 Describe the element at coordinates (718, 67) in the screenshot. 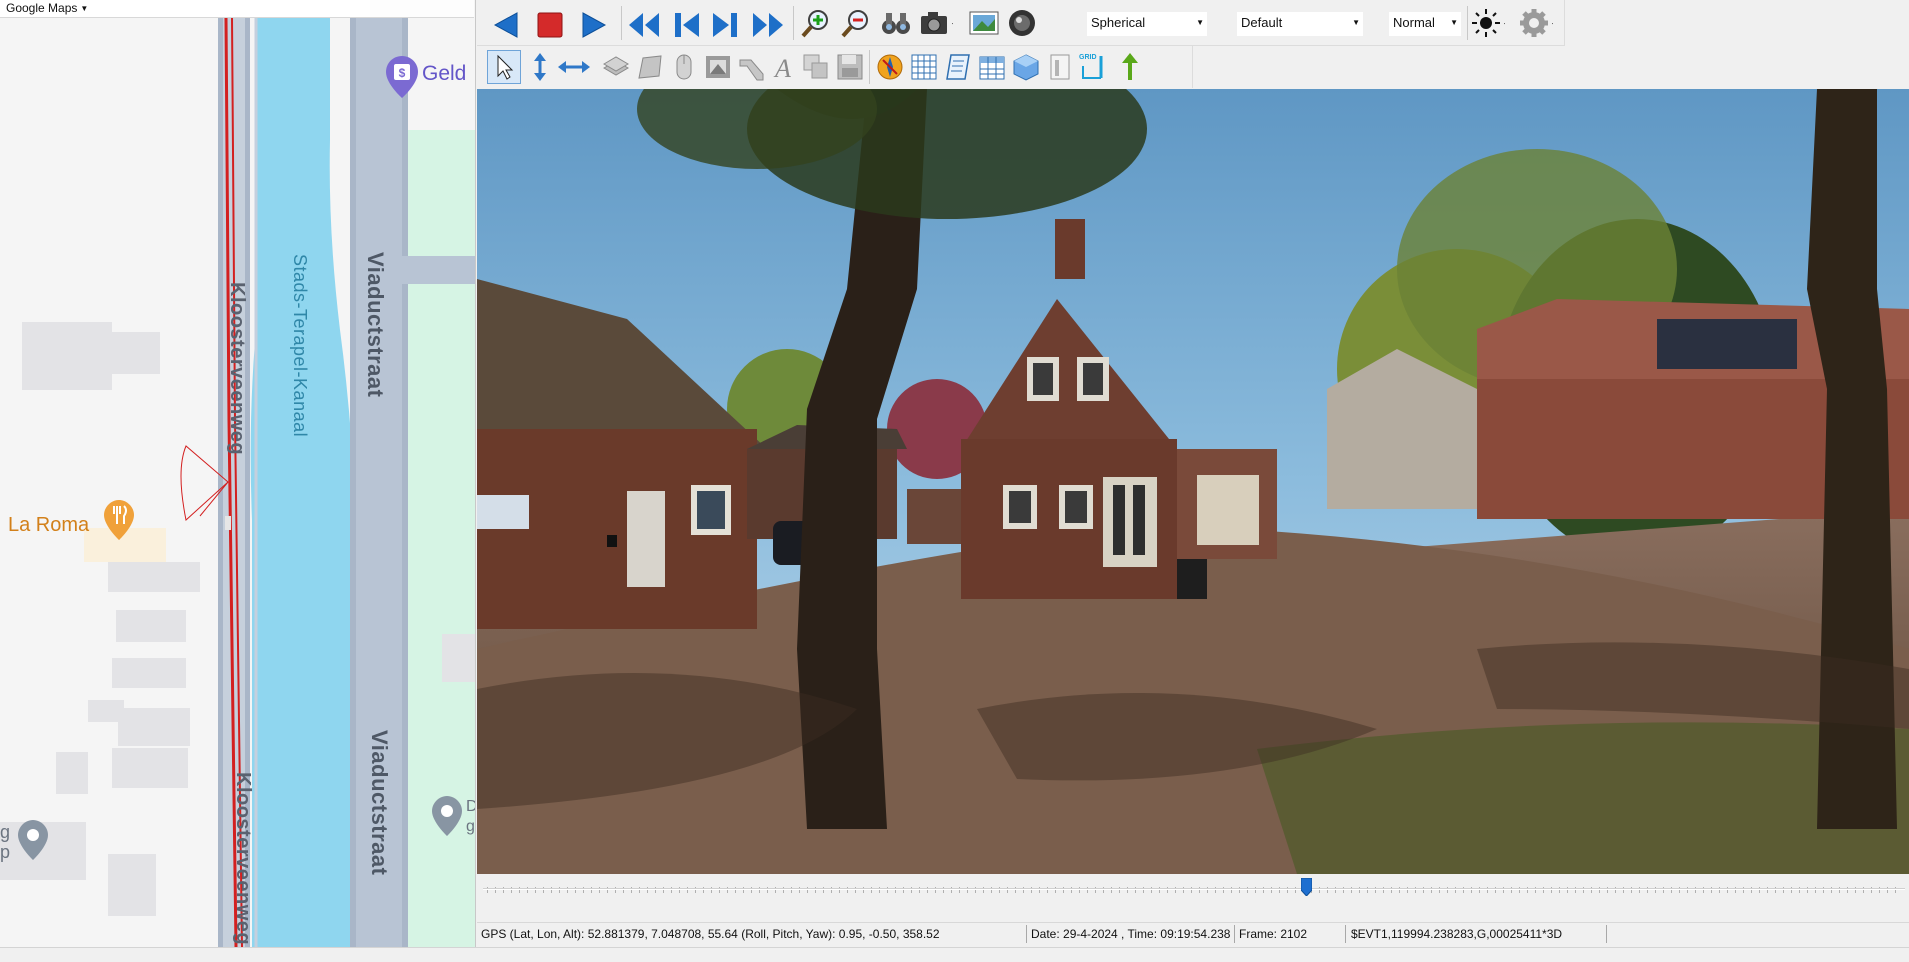

I see `frame-icon` at that location.